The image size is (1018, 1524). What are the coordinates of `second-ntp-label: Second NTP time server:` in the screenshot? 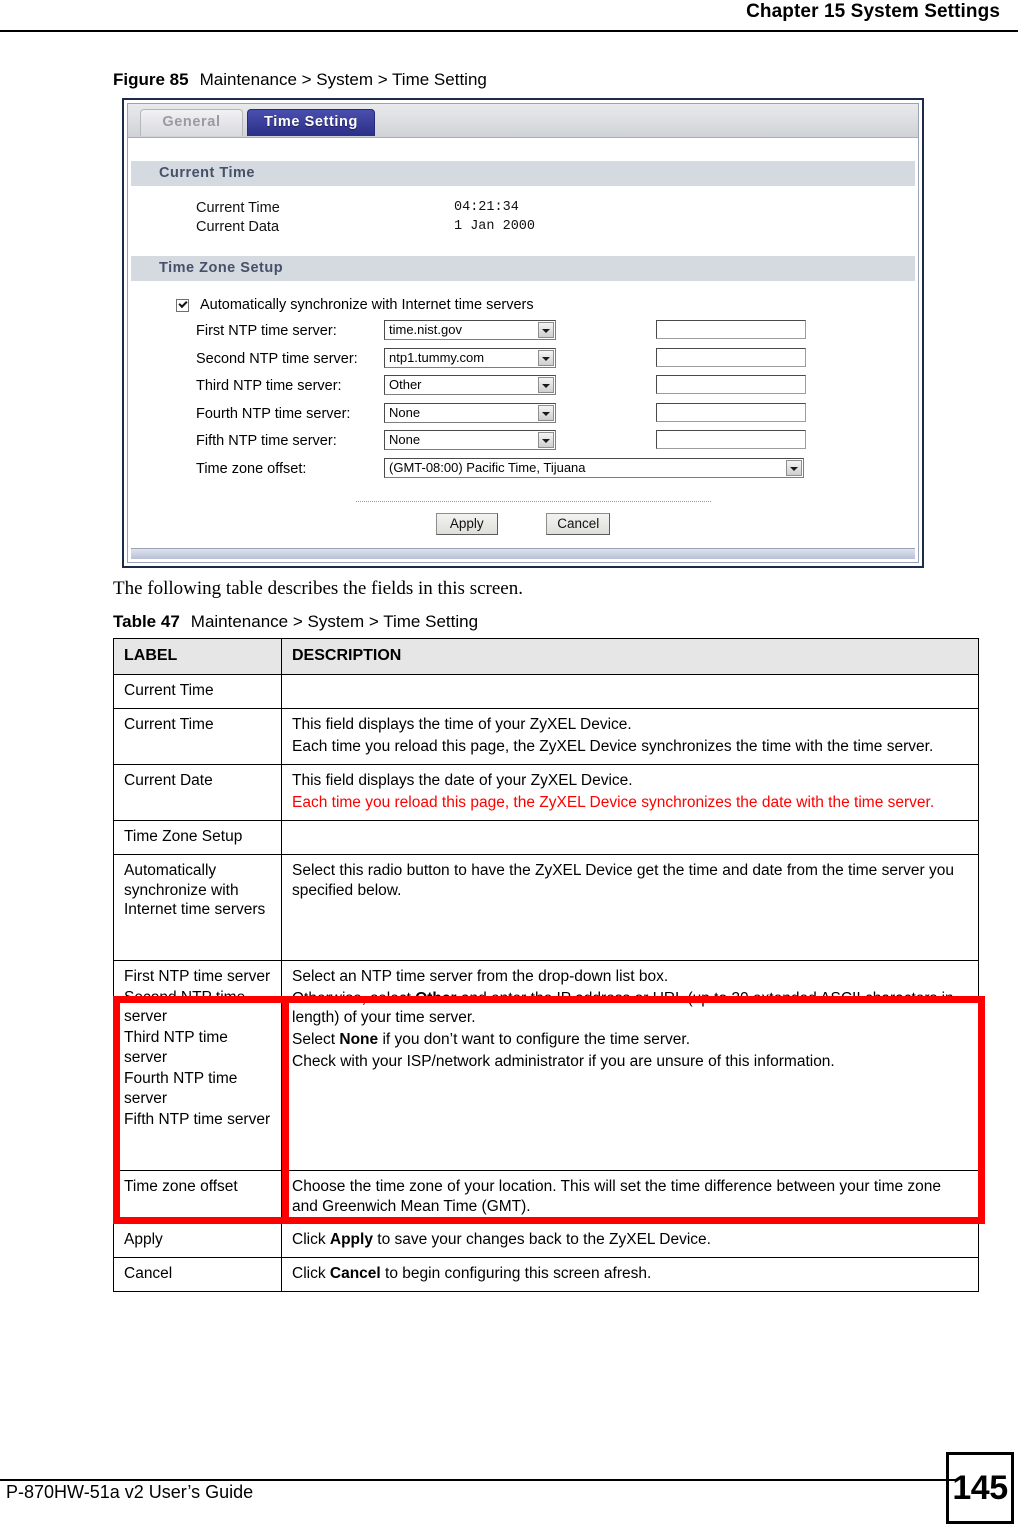 It's located at (277, 358).